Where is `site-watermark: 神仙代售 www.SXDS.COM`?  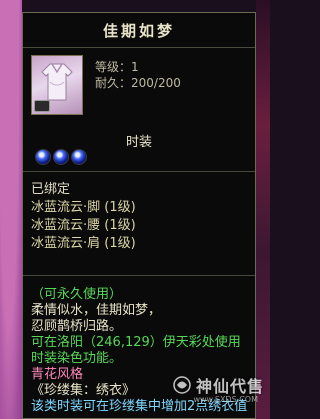
site-watermark: 神仙代售 www.SXDS.COM is located at coordinates (218, 388).